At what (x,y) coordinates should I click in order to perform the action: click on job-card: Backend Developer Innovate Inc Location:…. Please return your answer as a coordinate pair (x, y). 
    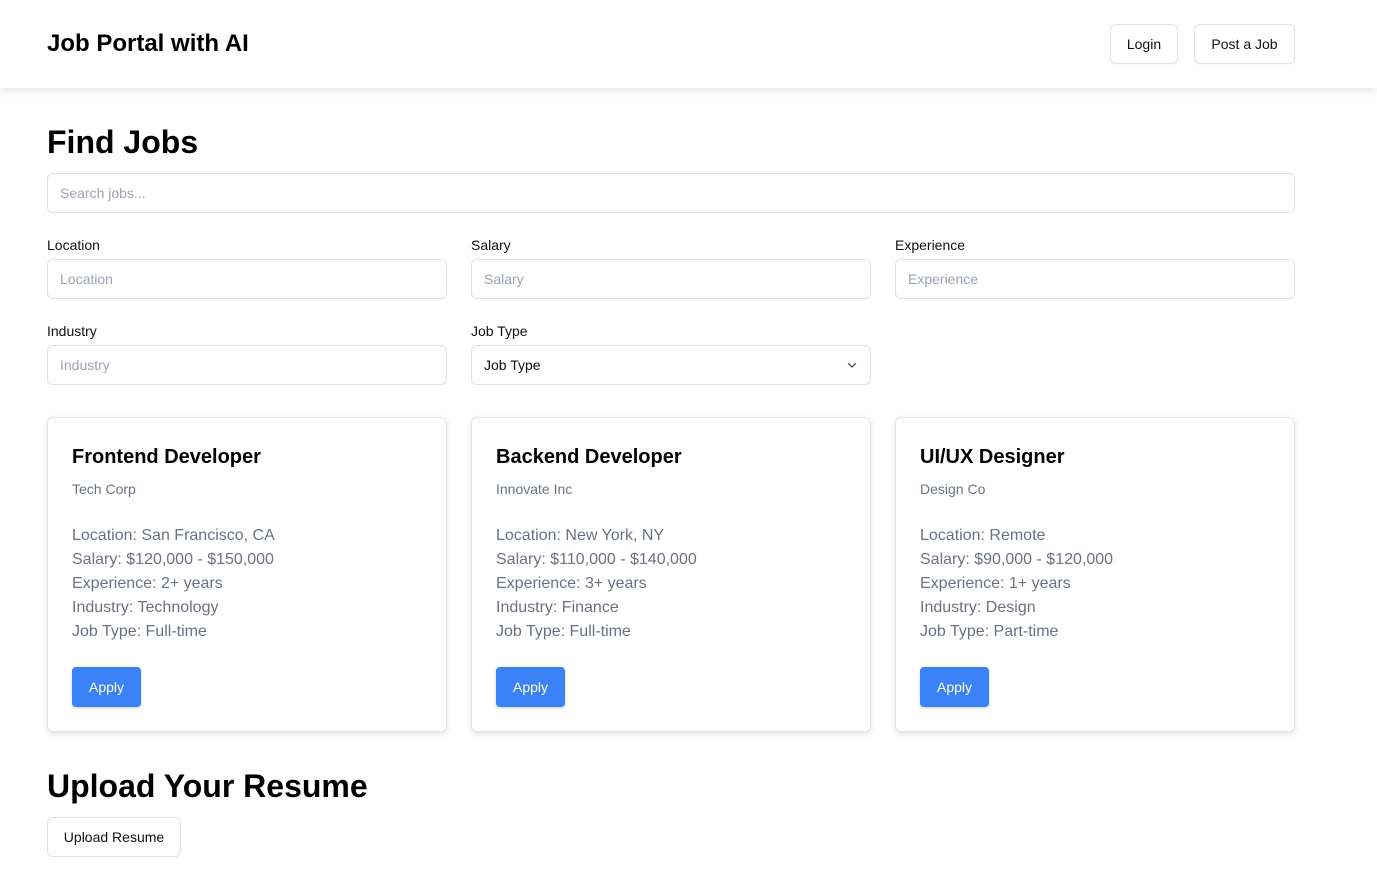
    Looking at the image, I should click on (671, 574).